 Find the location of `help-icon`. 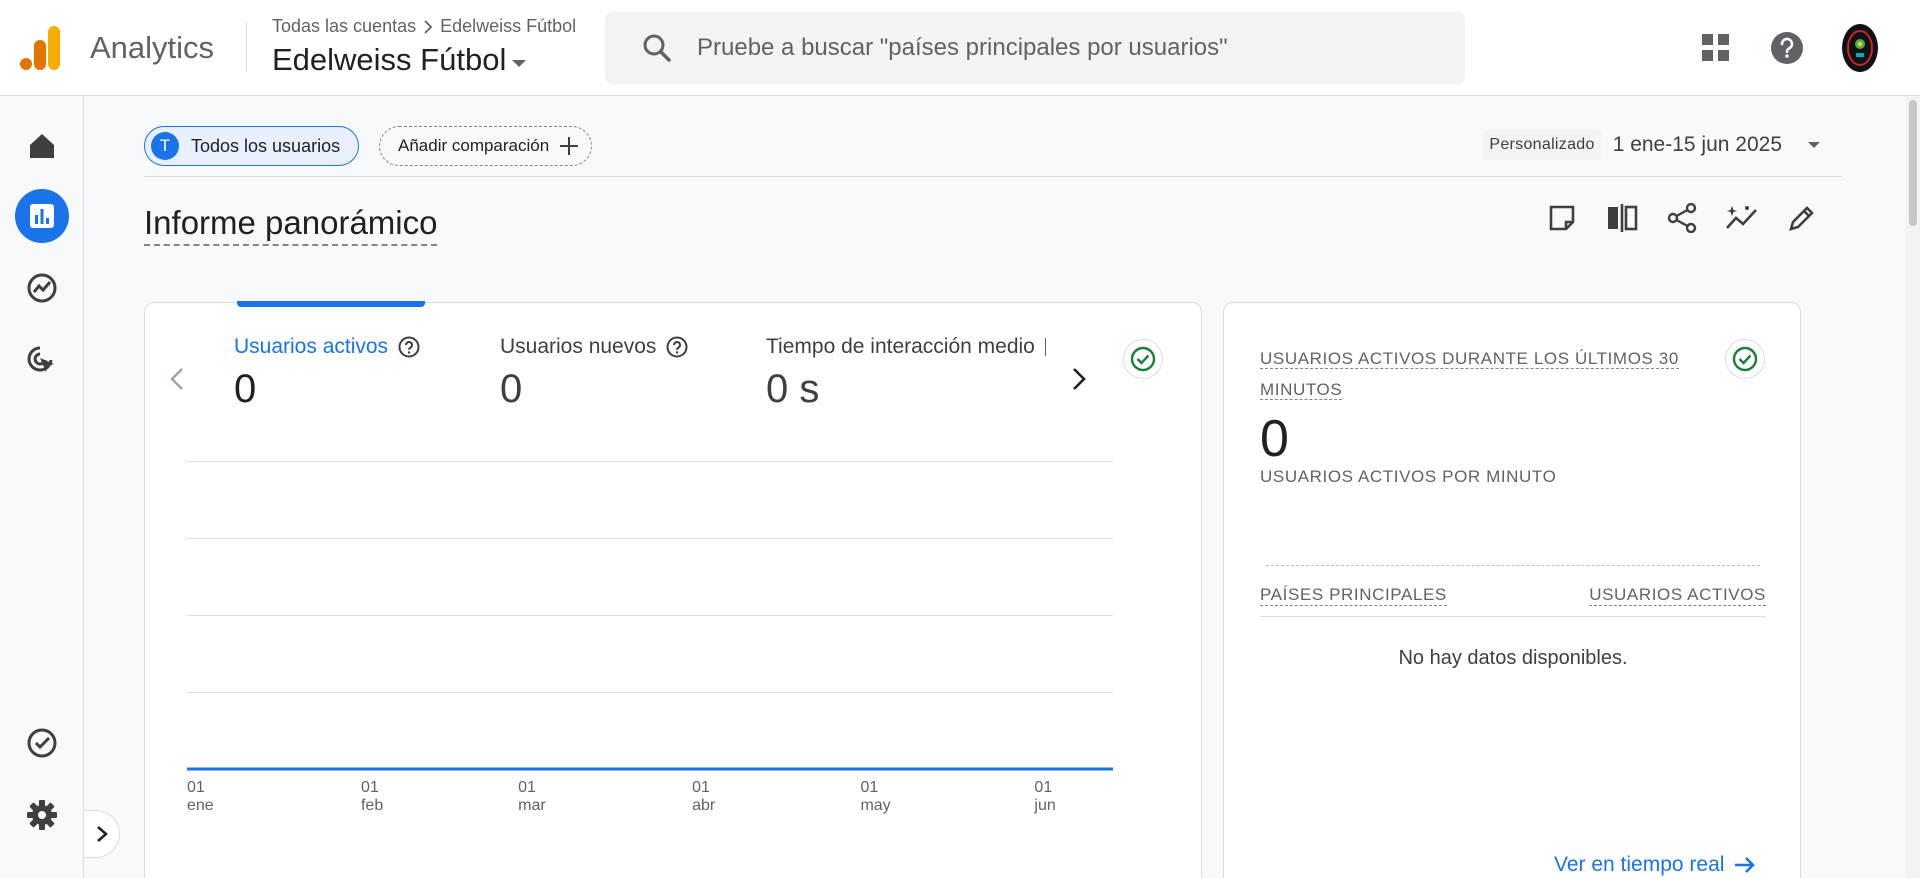

help-icon is located at coordinates (1787, 48).